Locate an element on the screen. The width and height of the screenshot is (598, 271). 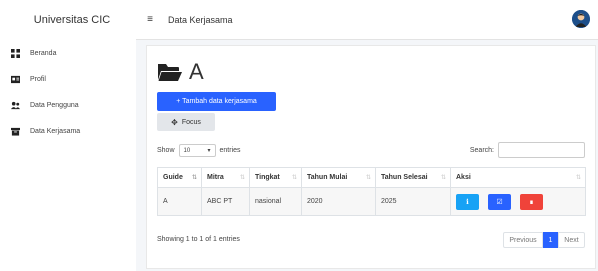
previous-page-button: Previous is located at coordinates (523, 240).